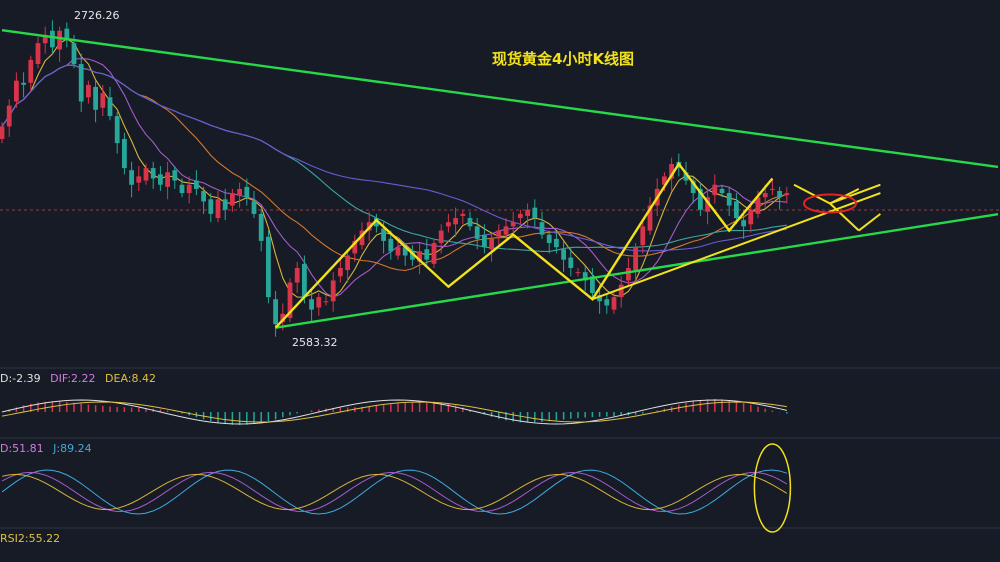  What do you see at coordinates (20, 378) in the screenshot?
I see `macd-dif-a: D:-2.39` at bounding box center [20, 378].